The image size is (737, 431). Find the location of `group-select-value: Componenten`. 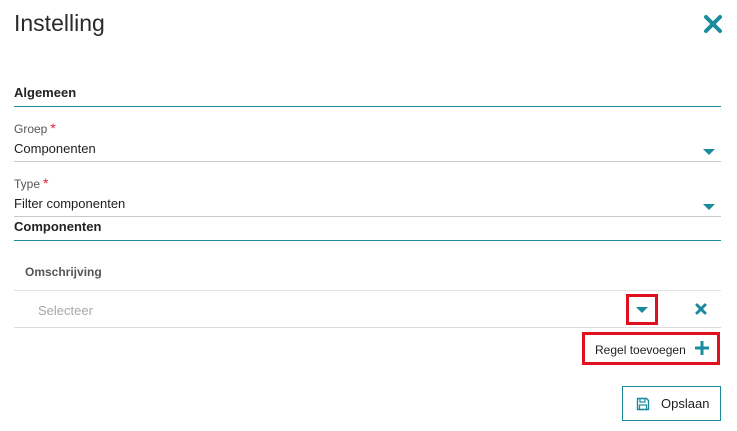

group-select-value: Componenten is located at coordinates (55, 148).